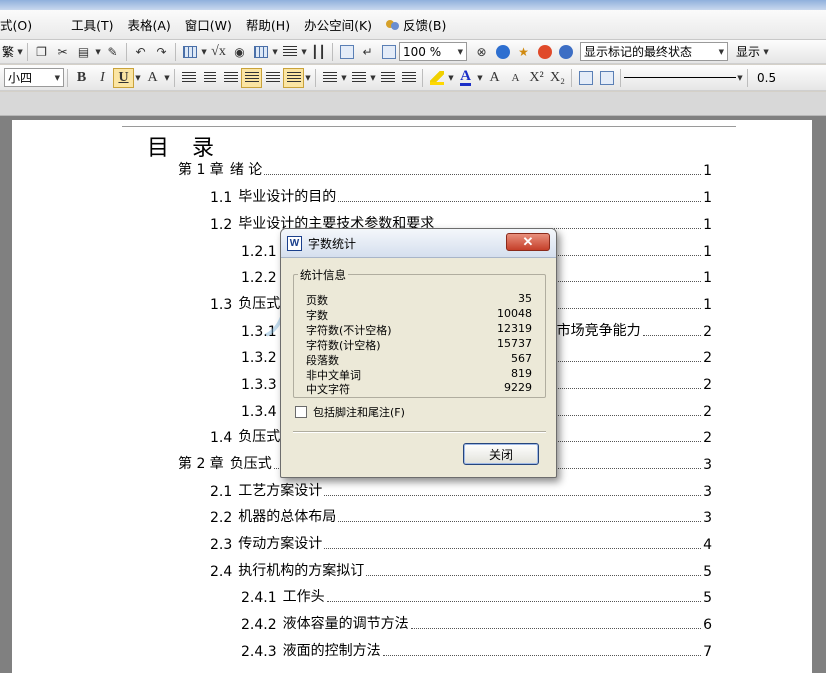 This screenshot has width=826, height=673. What do you see at coordinates (83, 52) in the screenshot?
I see `paste-icon: ▤` at bounding box center [83, 52].